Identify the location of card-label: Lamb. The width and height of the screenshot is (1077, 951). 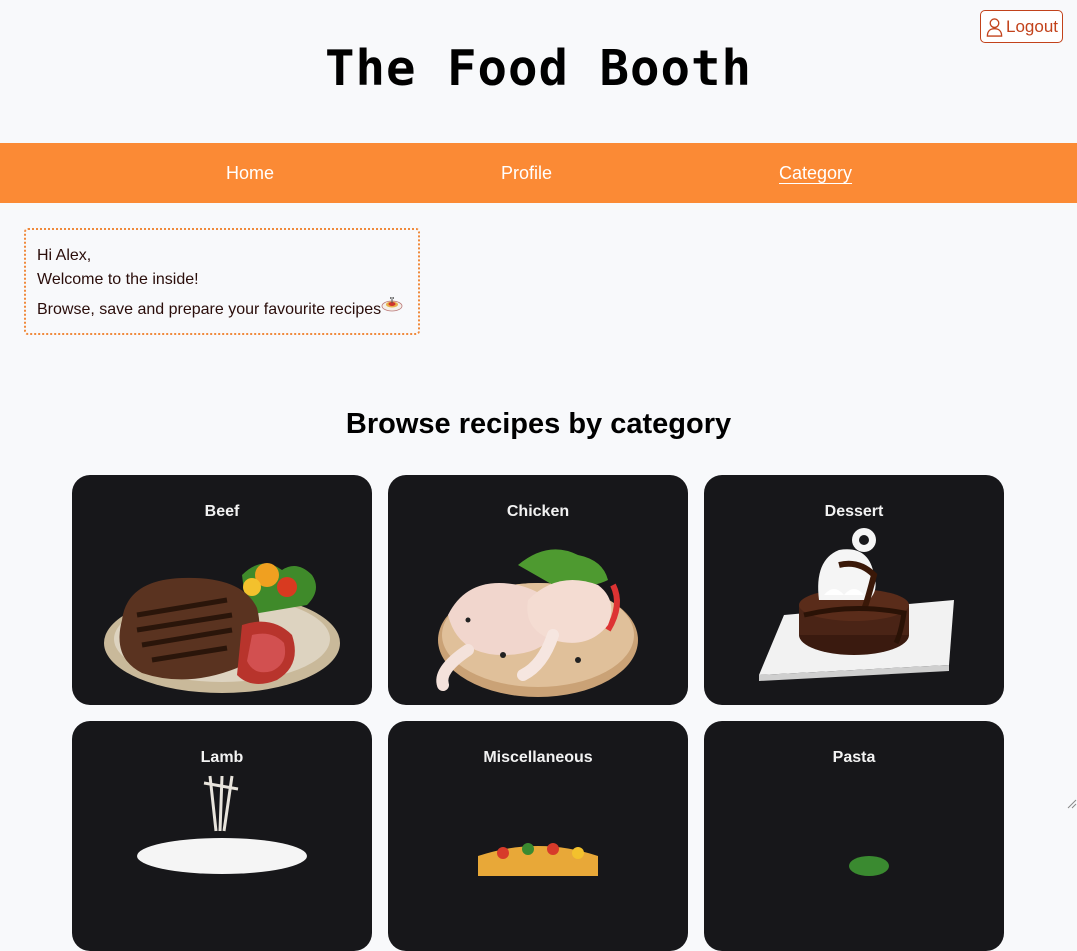
(222, 758).